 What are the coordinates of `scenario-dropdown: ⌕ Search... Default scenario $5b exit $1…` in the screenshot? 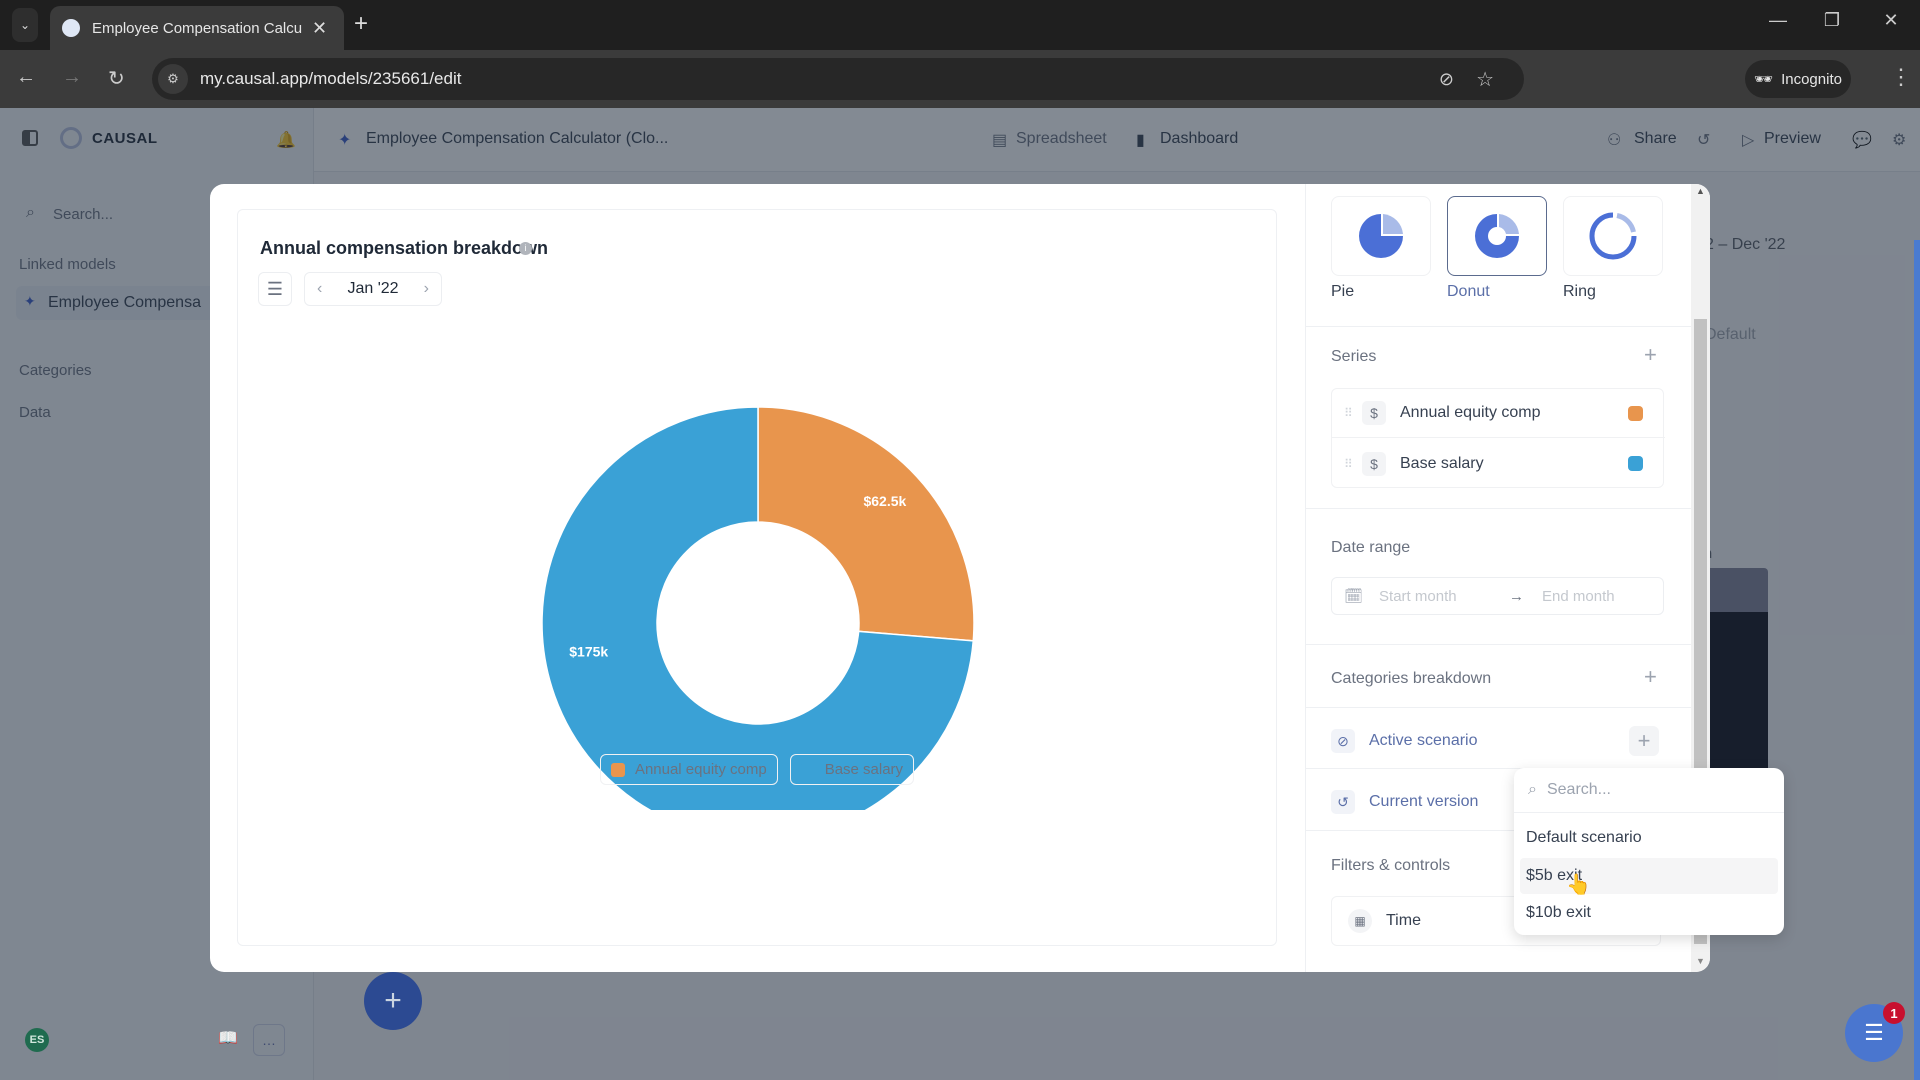 It's located at (1649, 851).